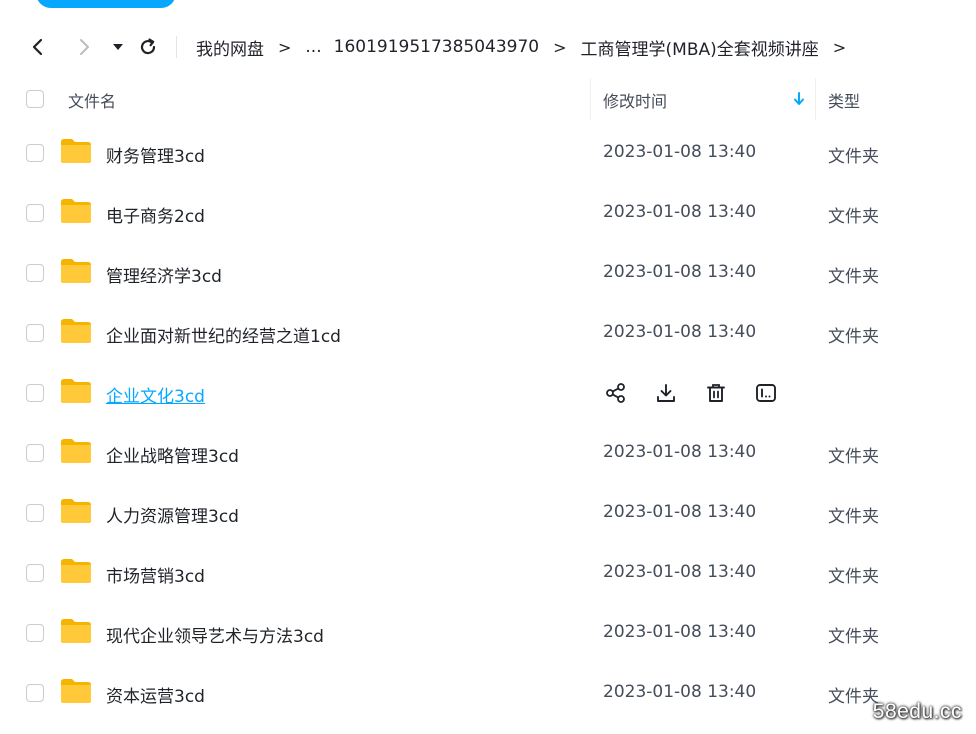 The height and width of the screenshot is (734, 976). I want to click on file-name: 人力资源管理3cd, so click(172, 514).